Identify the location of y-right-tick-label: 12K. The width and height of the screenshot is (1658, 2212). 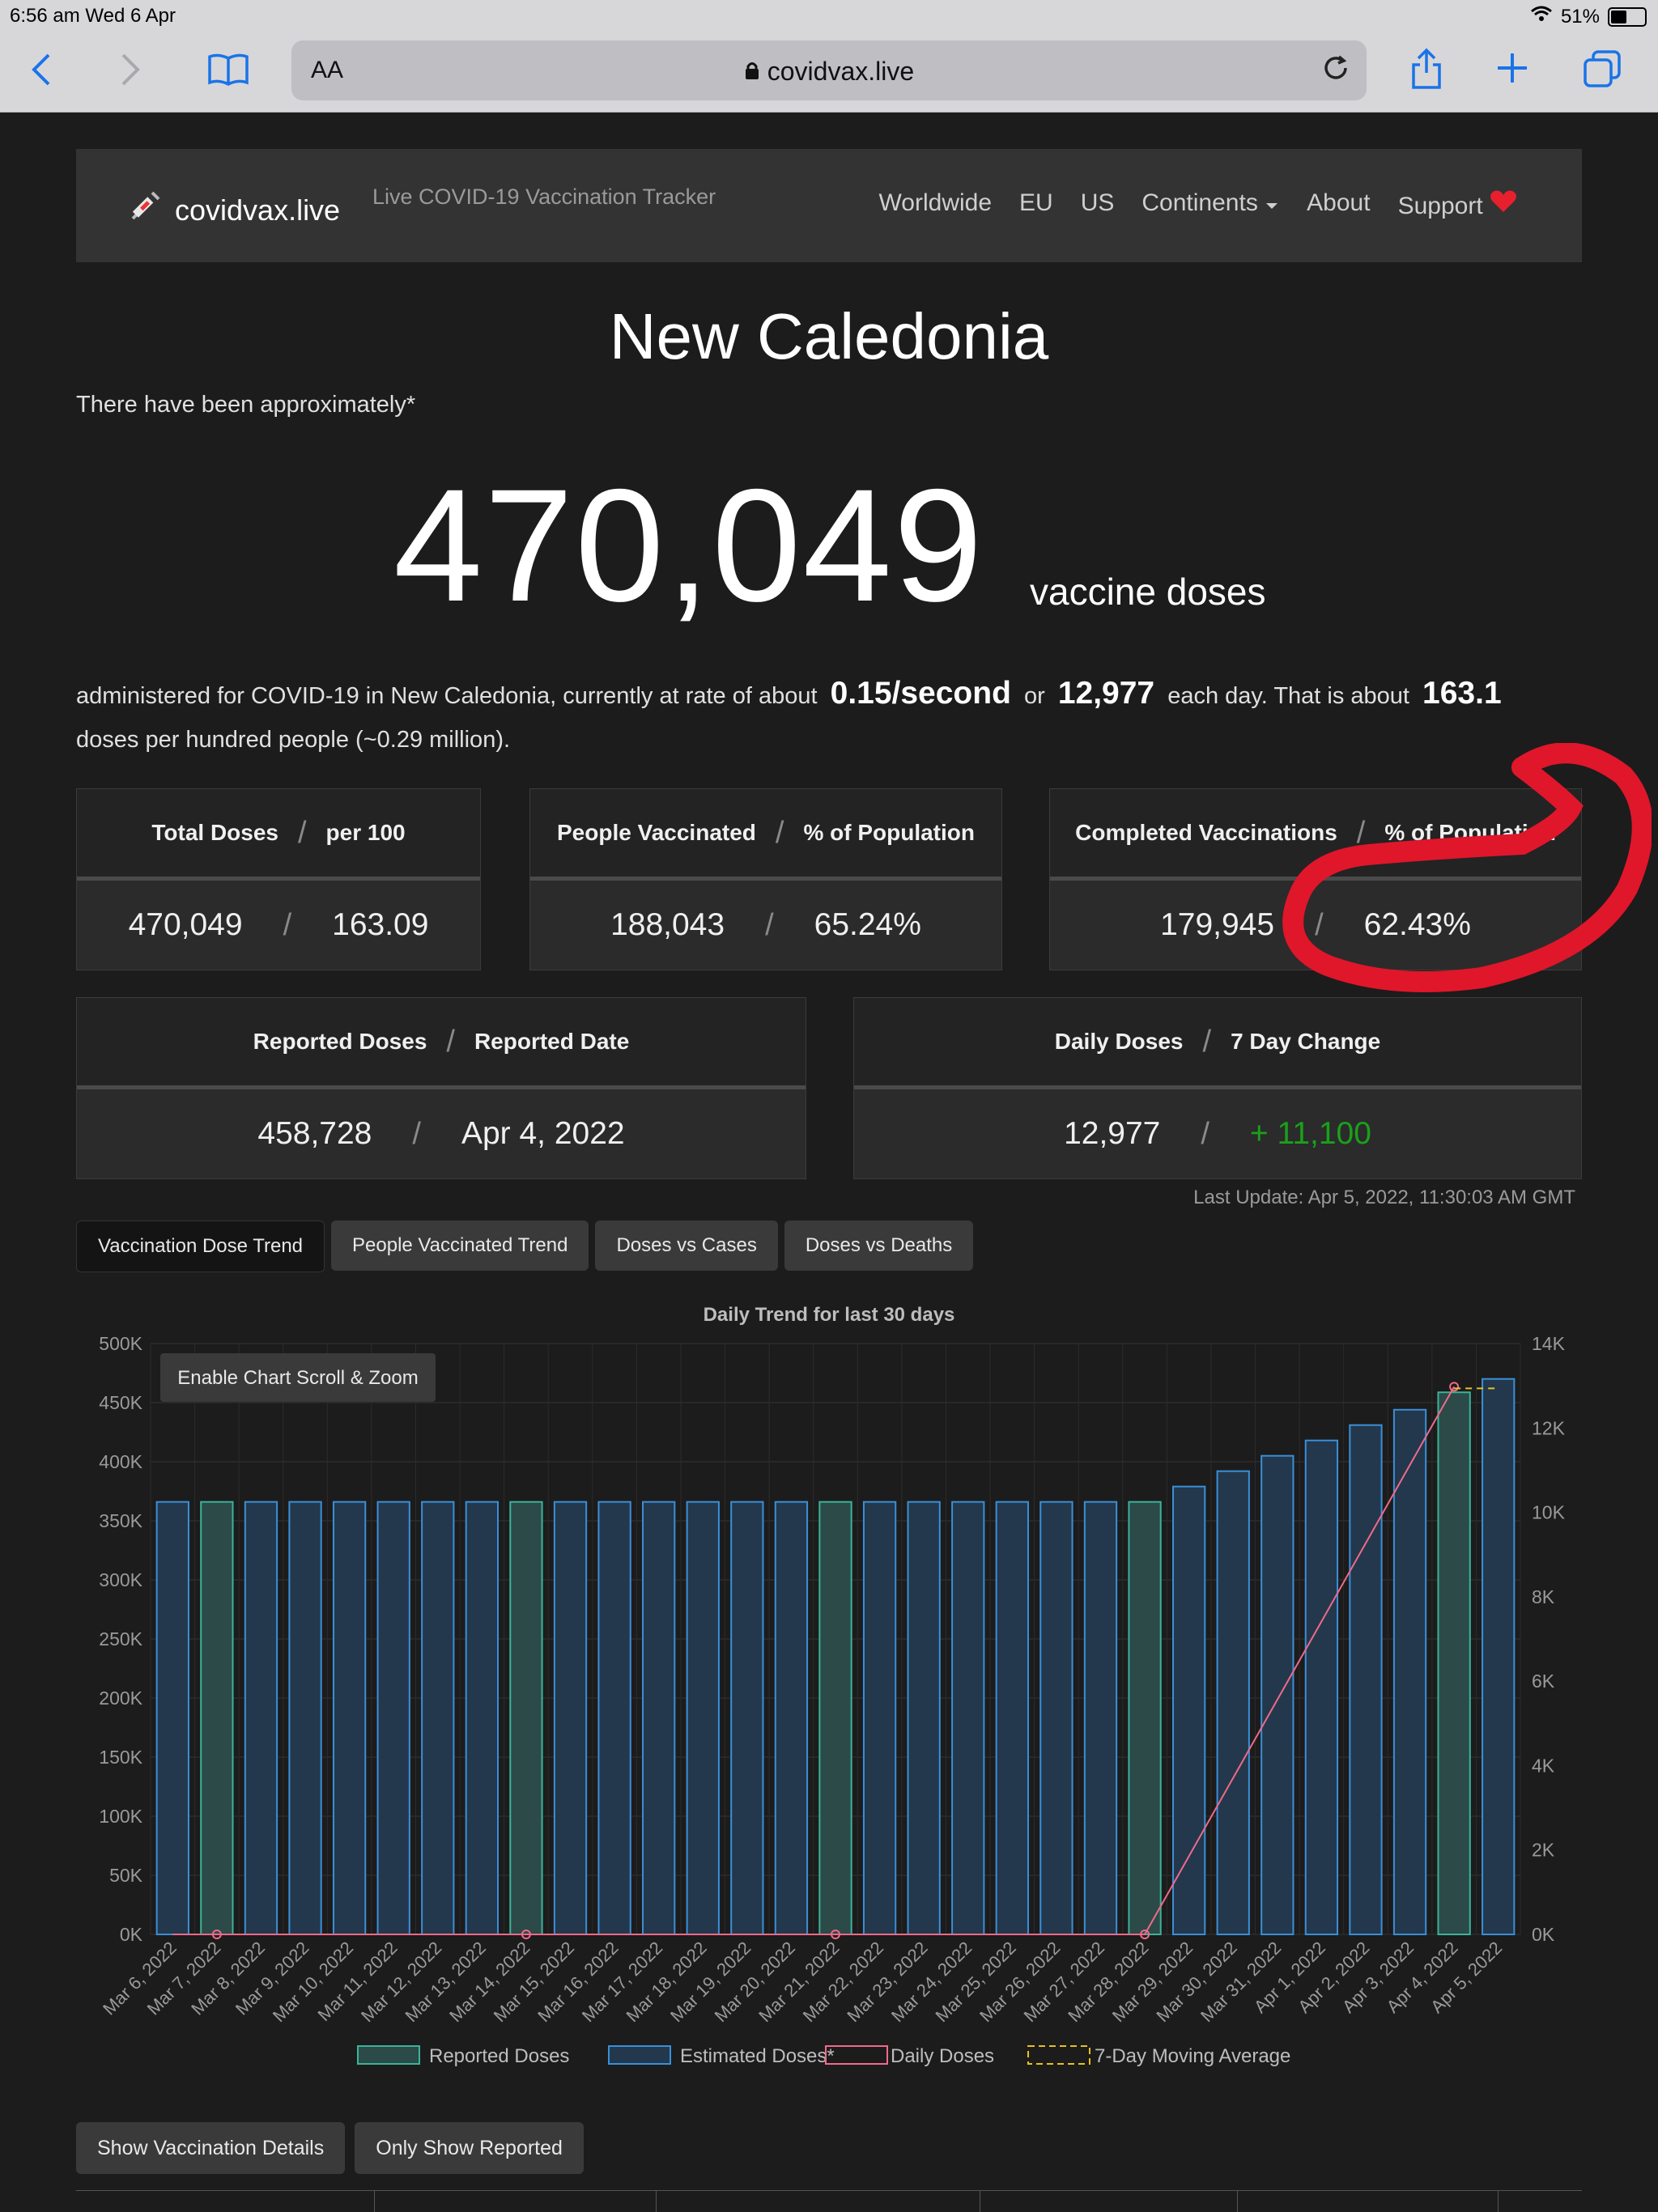
(1549, 1427).